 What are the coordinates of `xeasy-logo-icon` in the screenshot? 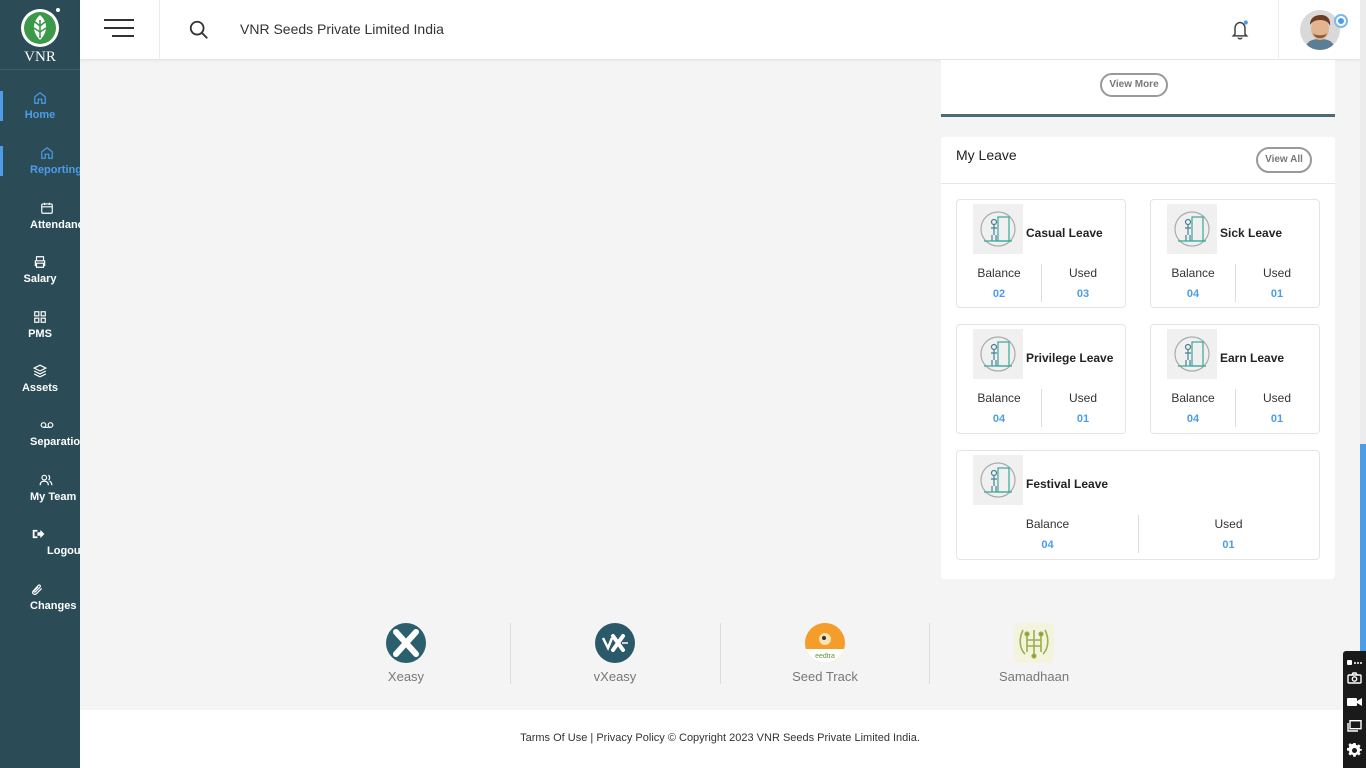 It's located at (406, 643).